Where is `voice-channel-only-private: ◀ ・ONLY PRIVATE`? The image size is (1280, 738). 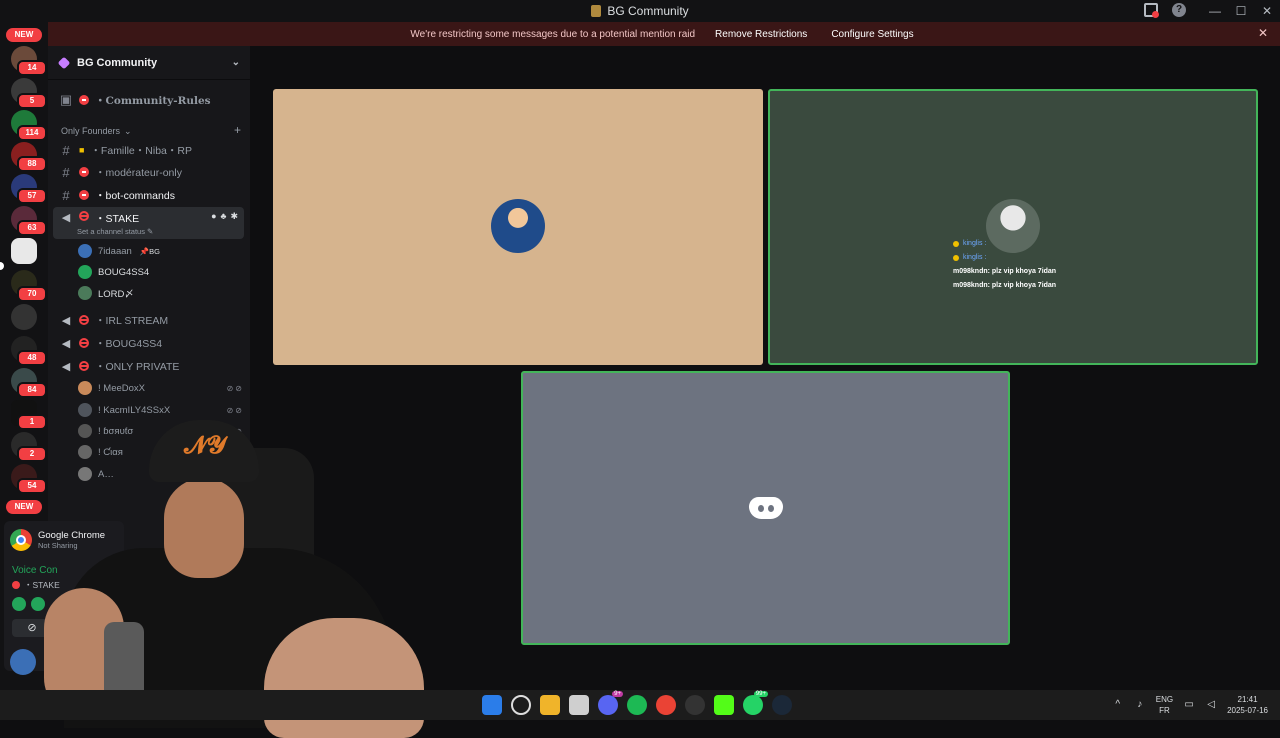 voice-channel-only-private: ◀ ・ONLY PRIVATE is located at coordinates (148, 366).